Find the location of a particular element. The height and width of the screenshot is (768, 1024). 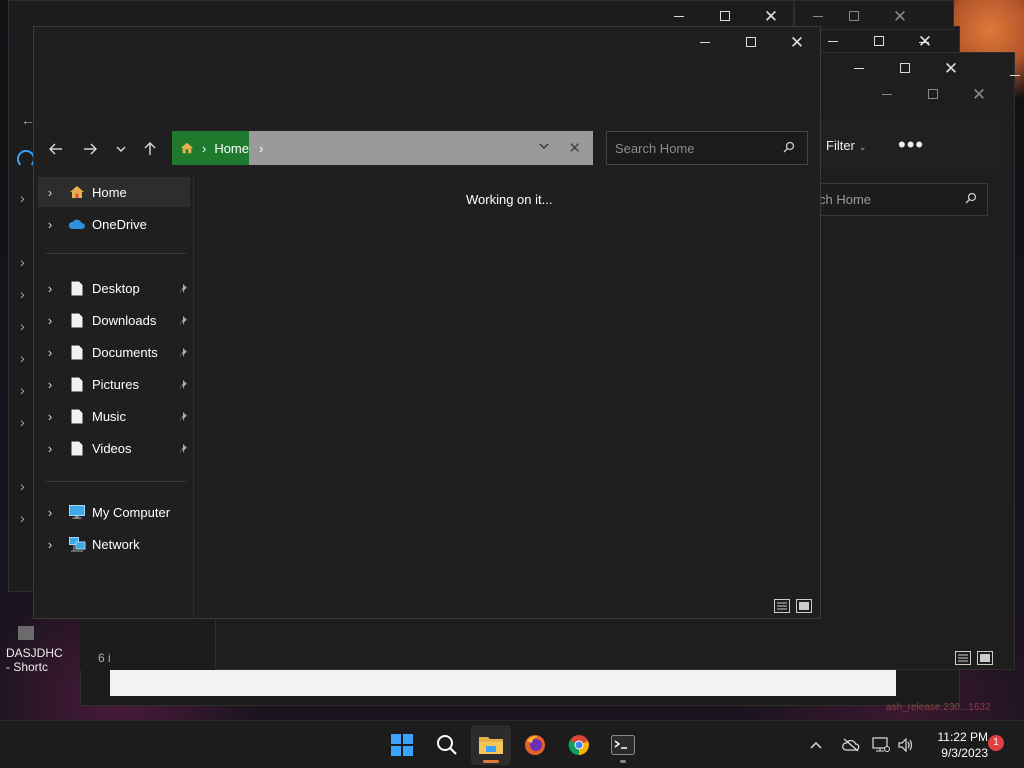

forward-button is located at coordinates (90, 149).